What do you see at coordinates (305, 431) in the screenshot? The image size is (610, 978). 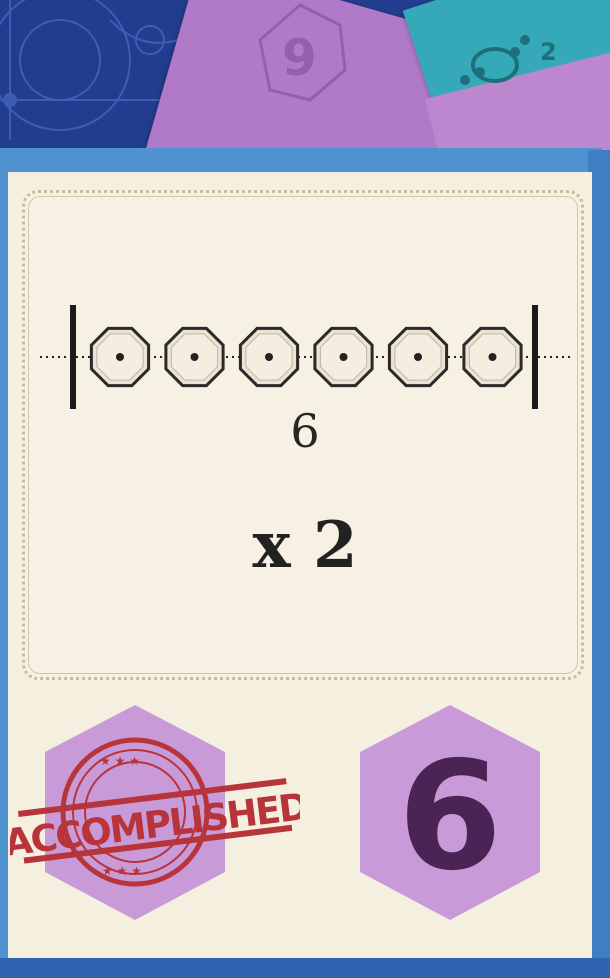 I see `token-count: 6` at bounding box center [305, 431].